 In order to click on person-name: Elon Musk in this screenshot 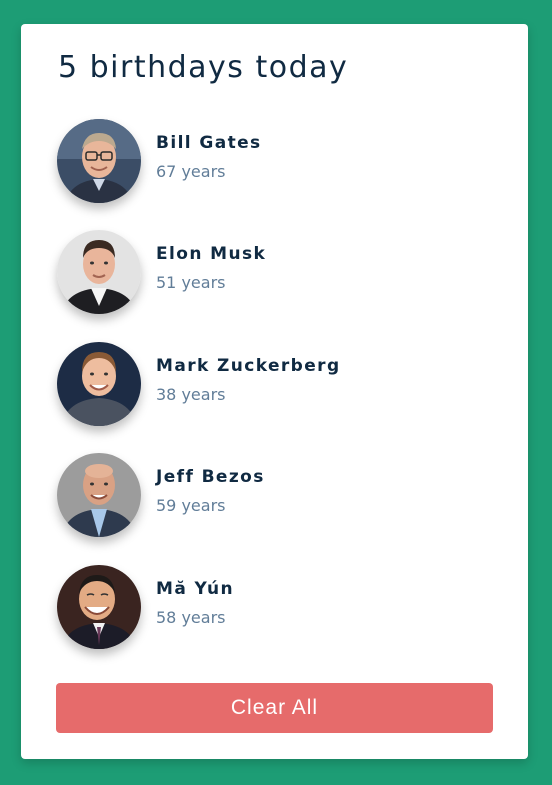, I will do `click(211, 254)`.